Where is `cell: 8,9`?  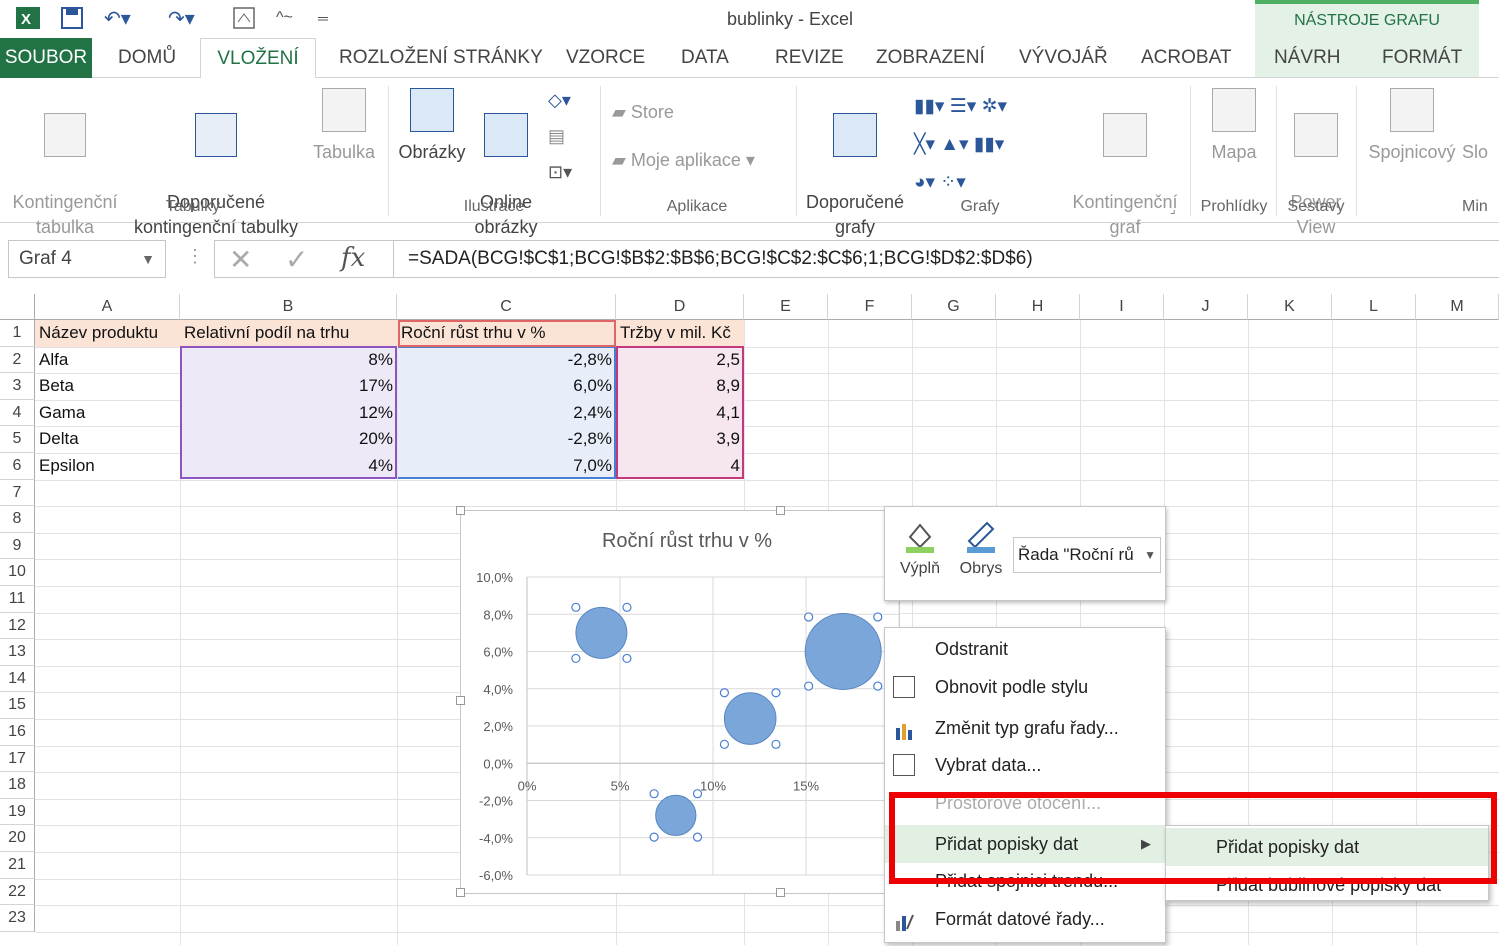 cell: 8,9 is located at coordinates (680, 386).